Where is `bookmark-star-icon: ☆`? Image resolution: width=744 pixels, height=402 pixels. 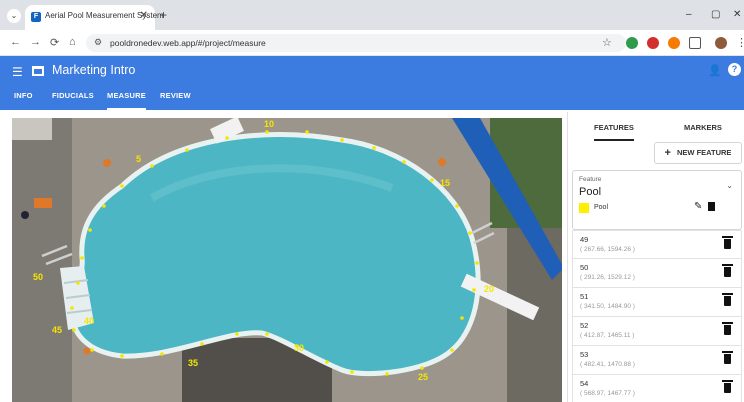
bookmark-star-icon: ☆ is located at coordinates (607, 42).